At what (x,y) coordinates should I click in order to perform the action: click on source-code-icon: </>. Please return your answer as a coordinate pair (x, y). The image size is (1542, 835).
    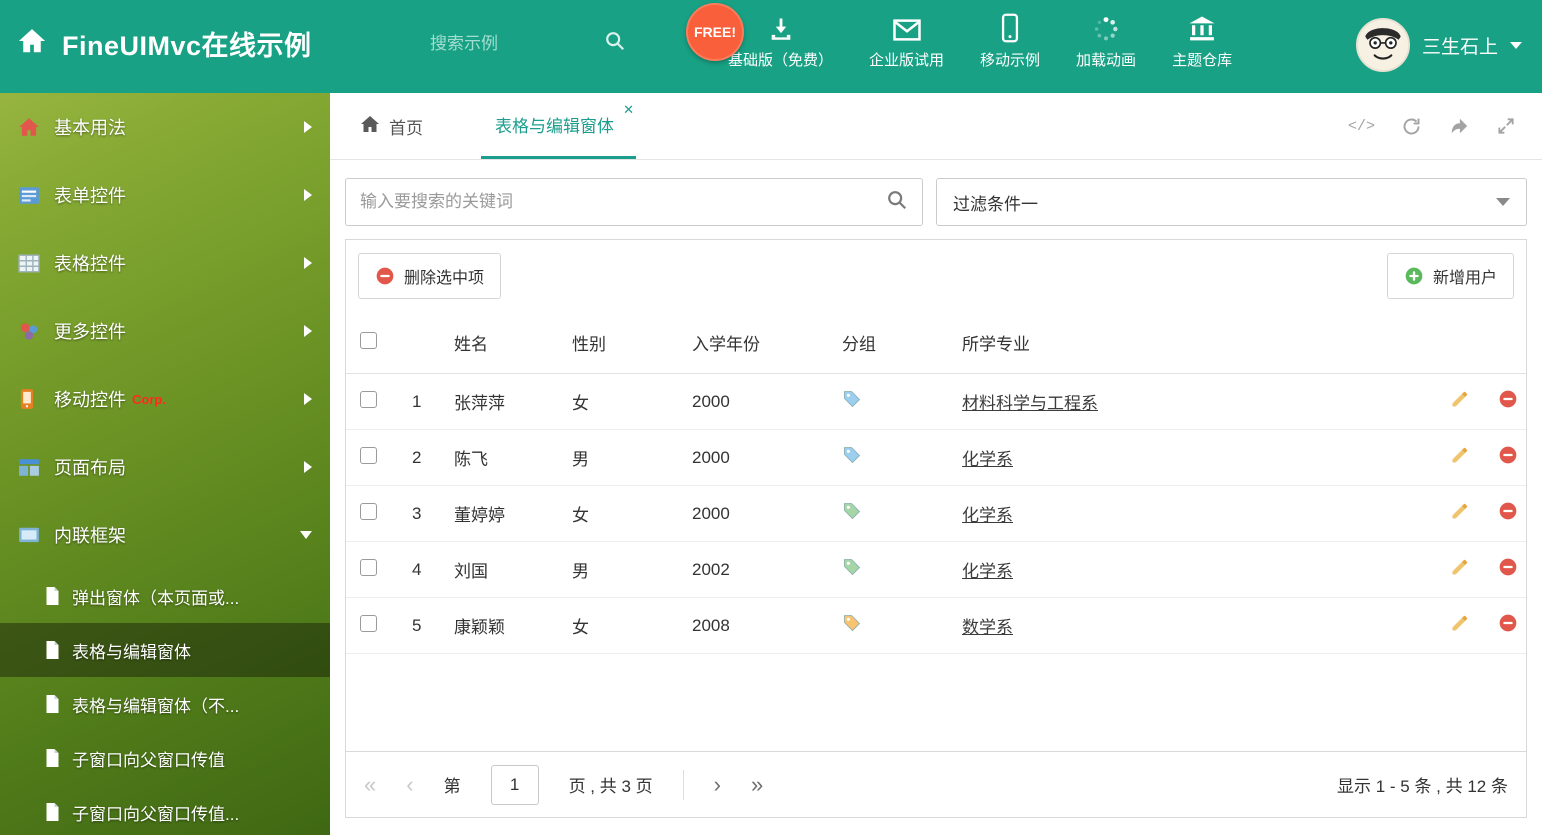
    Looking at the image, I should click on (1361, 126).